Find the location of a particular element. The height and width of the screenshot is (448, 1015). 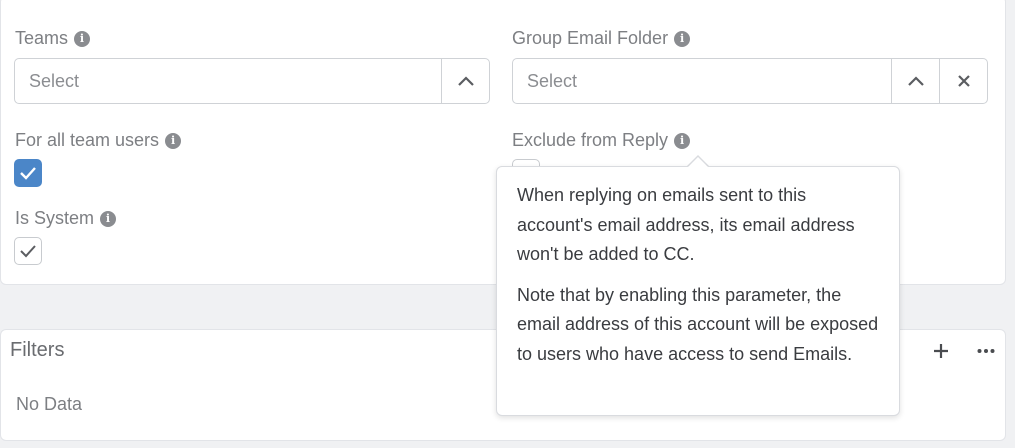

filters-title: Filters is located at coordinates (37, 350).